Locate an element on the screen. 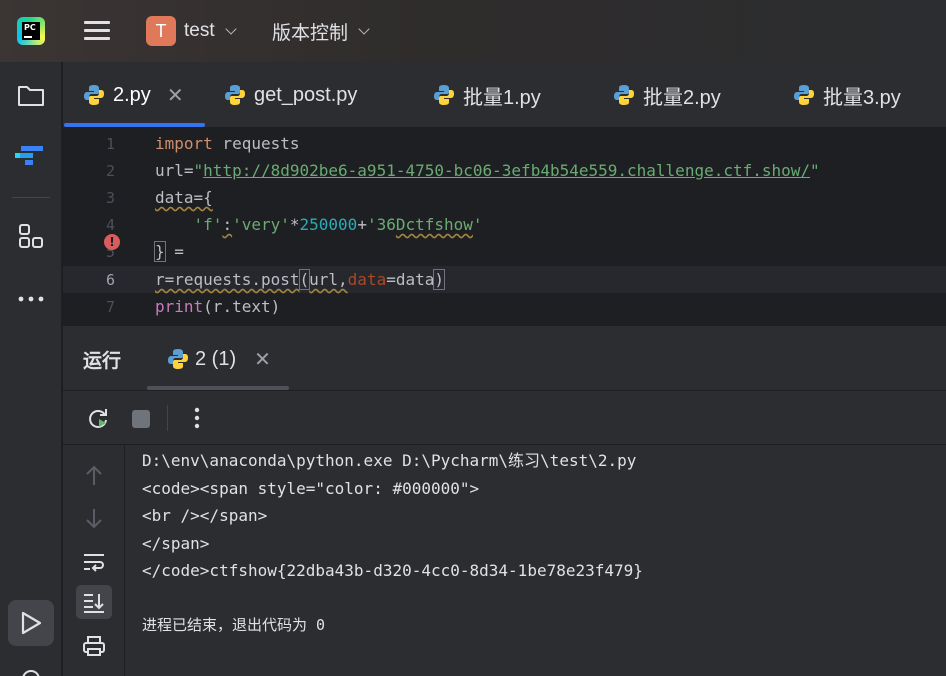 This screenshot has height=676, width=946. code-line-6: r=requests.post(url,data=data) is located at coordinates (300, 279).